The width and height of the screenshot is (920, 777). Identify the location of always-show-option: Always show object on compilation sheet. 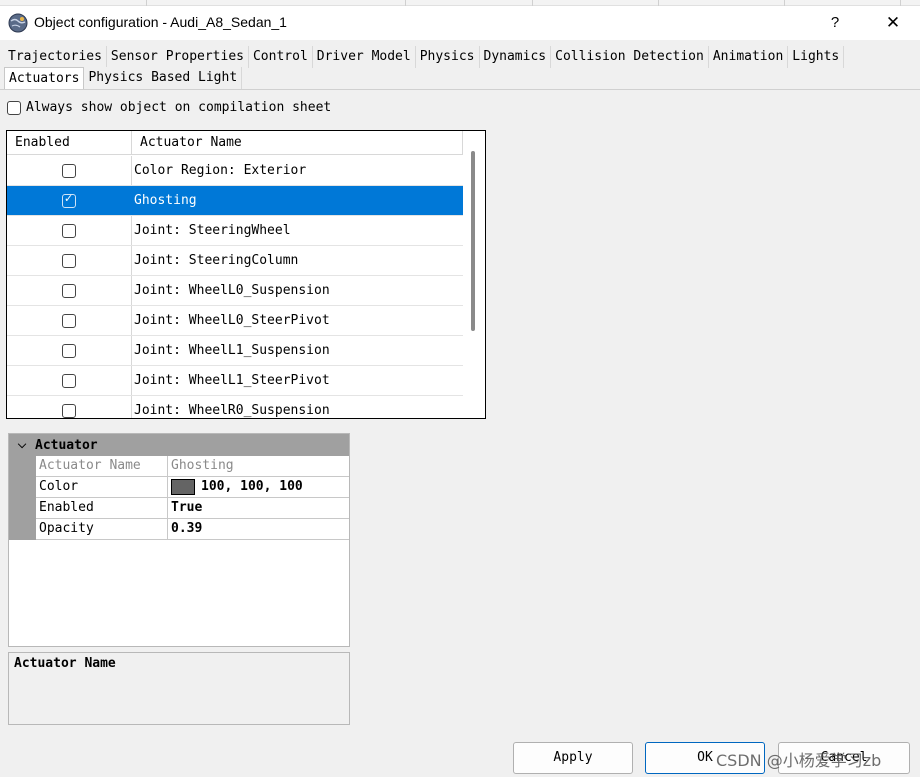
(169, 107).